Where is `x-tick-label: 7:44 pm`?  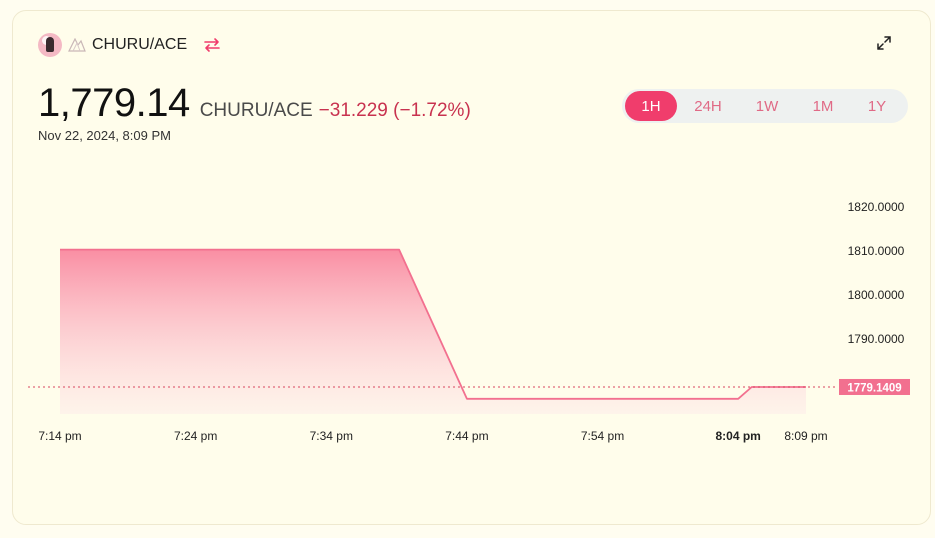
x-tick-label: 7:44 pm is located at coordinates (466, 436).